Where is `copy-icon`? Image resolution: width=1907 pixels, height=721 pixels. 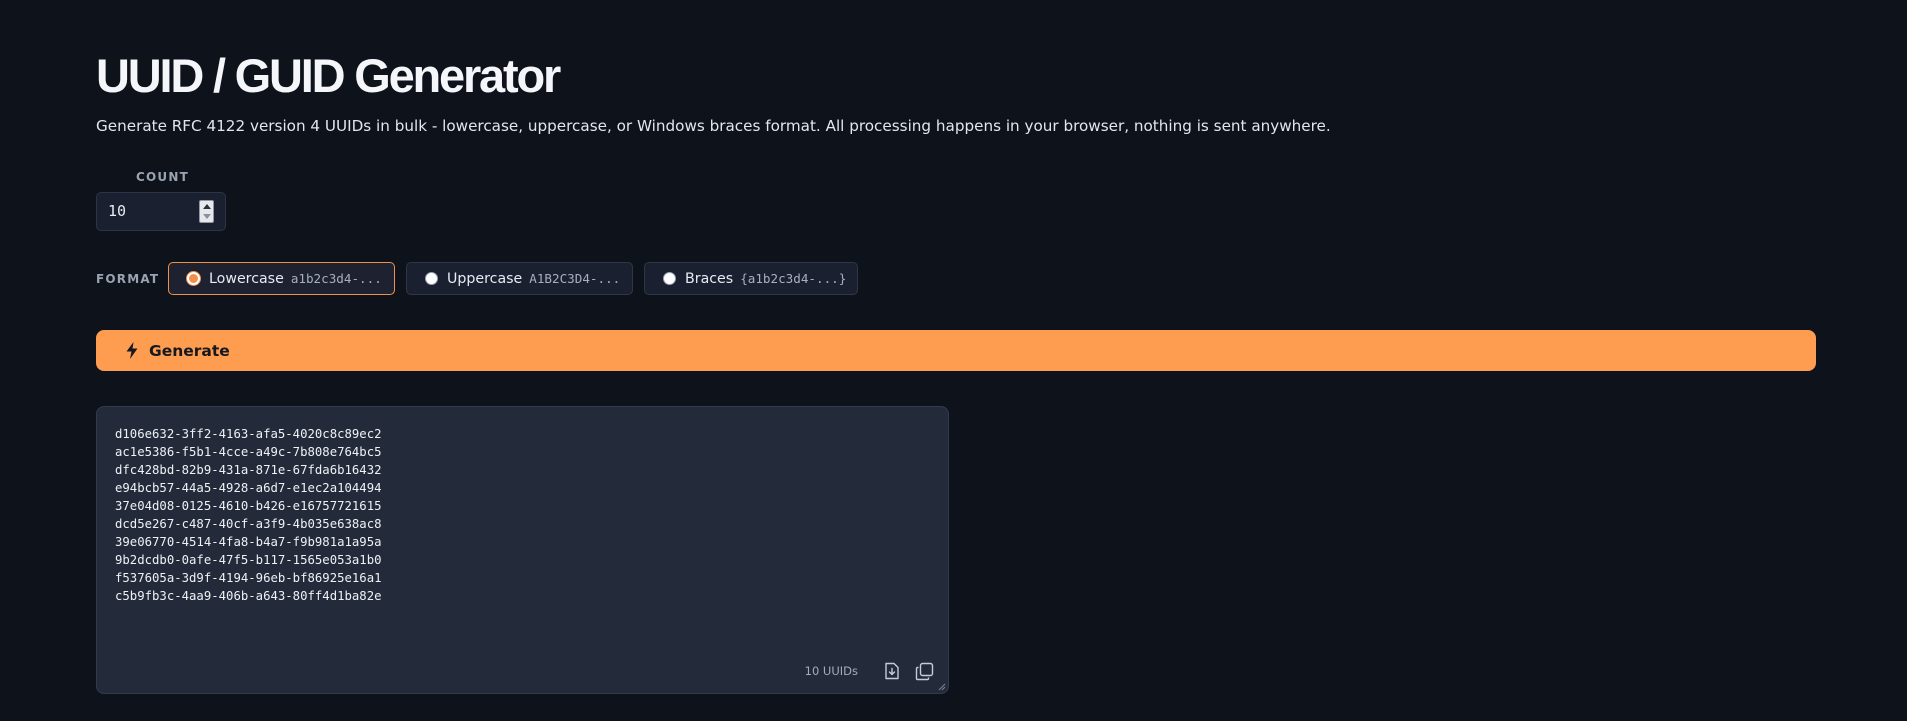 copy-icon is located at coordinates (924, 671).